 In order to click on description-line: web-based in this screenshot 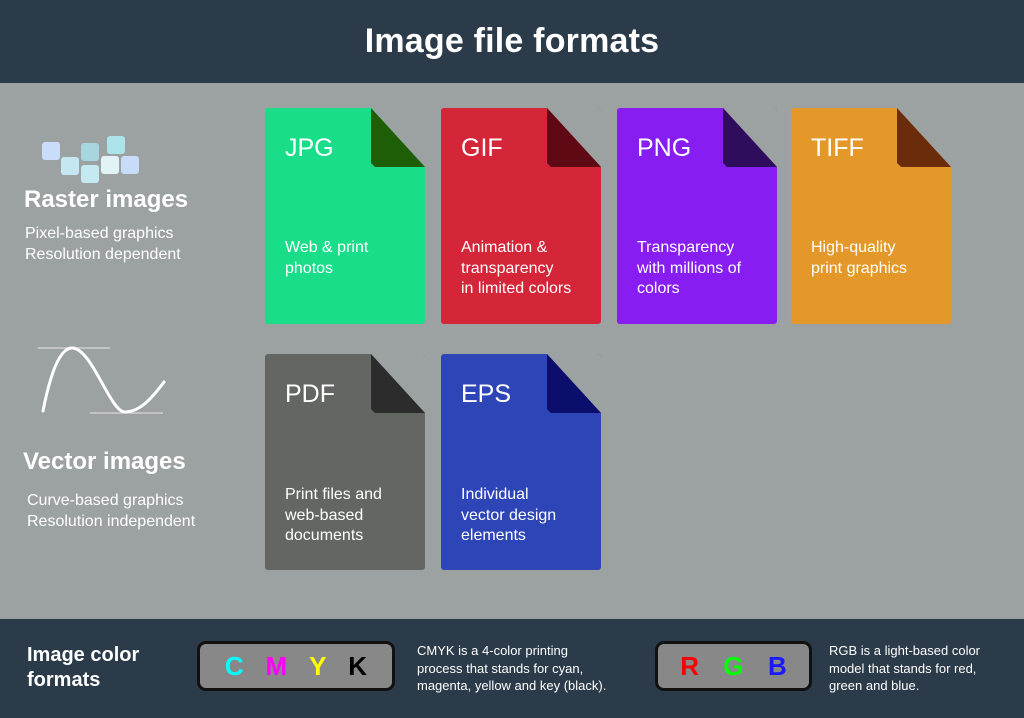, I will do `click(324, 515)`.